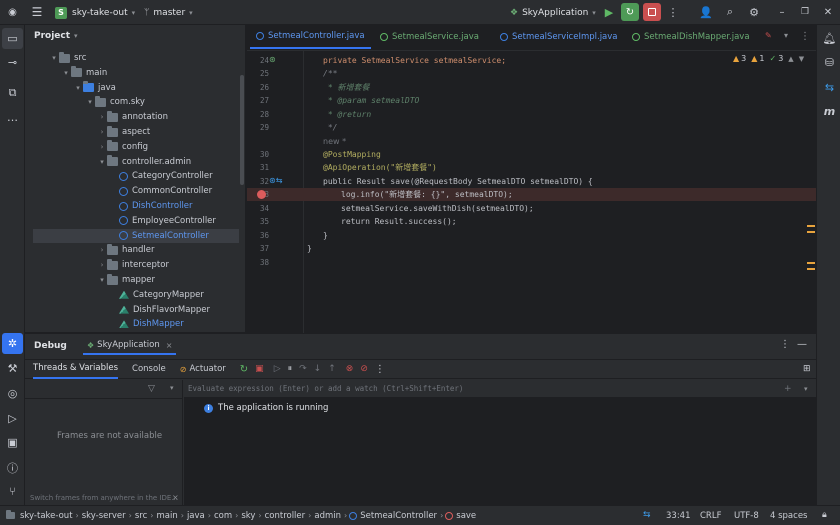 The width and height of the screenshot is (840, 525). What do you see at coordinates (168, 12) in the screenshot?
I see `vcs-branch-switcher: ᛘ master ▾` at bounding box center [168, 12].